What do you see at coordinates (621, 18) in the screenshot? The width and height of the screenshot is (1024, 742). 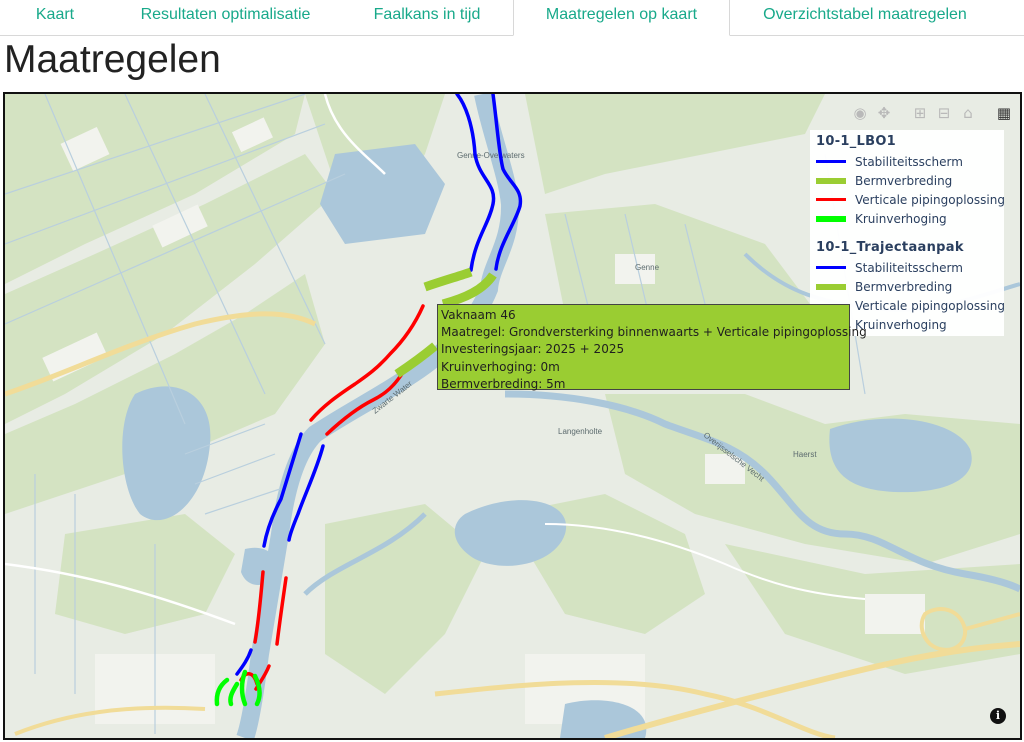 I see `tab-maatregelen-op-kaart: Maatregelen op kaart` at bounding box center [621, 18].